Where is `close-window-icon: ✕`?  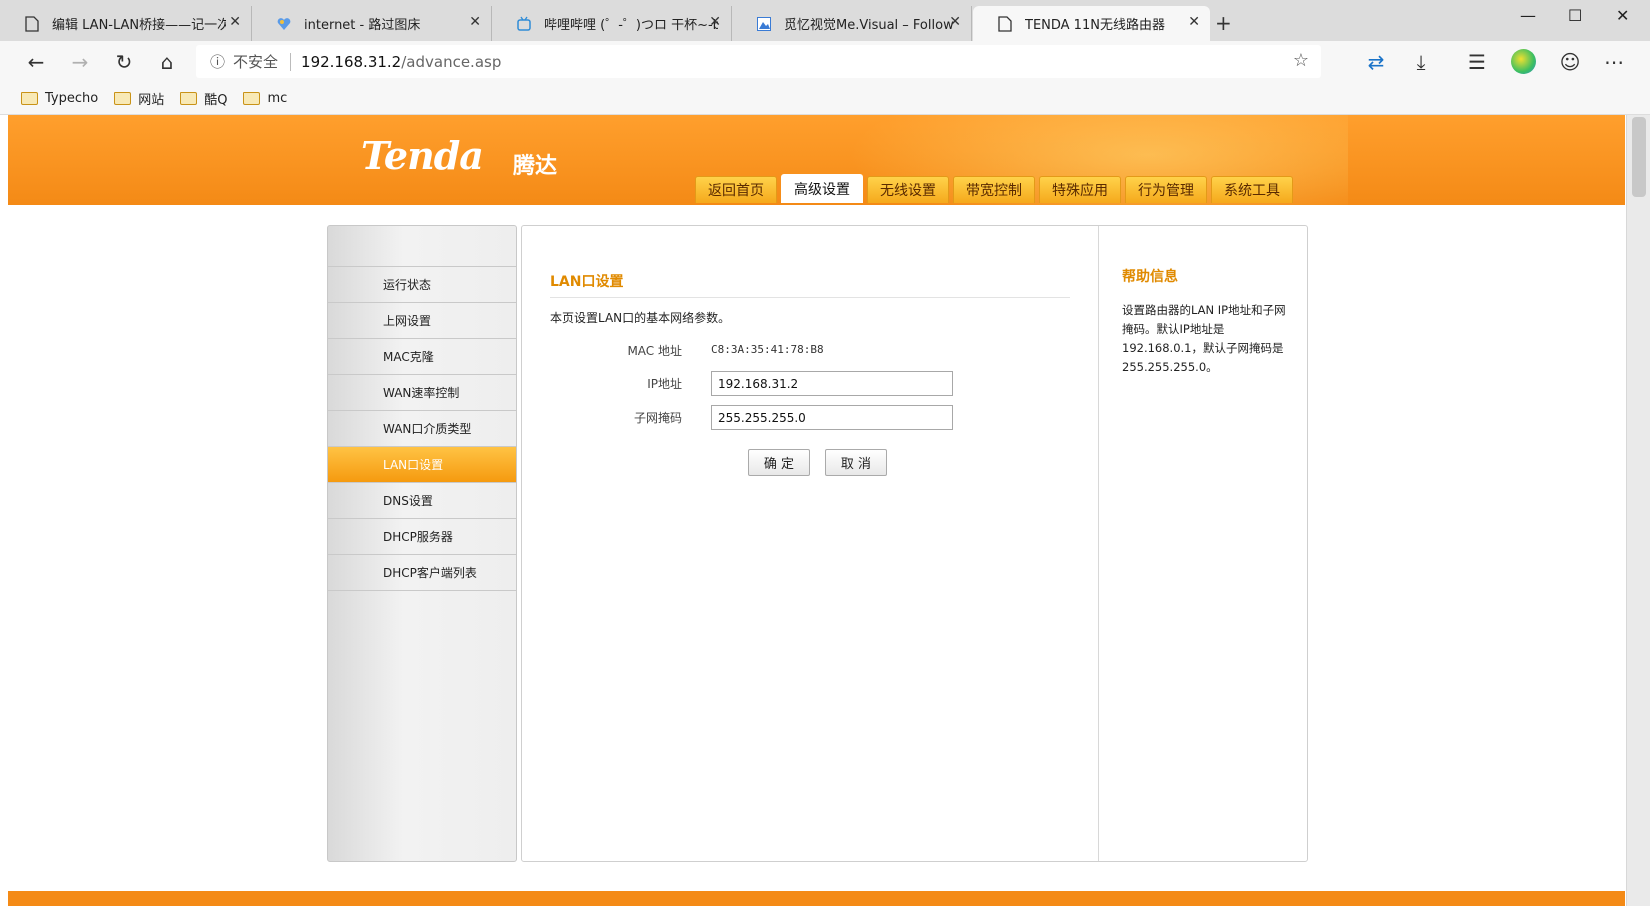 close-window-icon: ✕ is located at coordinates (1622, 15).